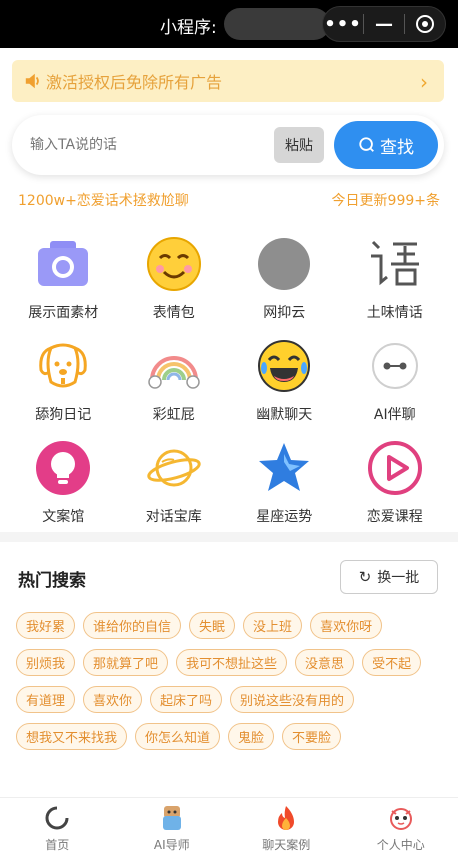 The height and width of the screenshot is (861, 458). Describe the element at coordinates (392, 662) in the screenshot. I see `hot-tag: 受不起` at that location.